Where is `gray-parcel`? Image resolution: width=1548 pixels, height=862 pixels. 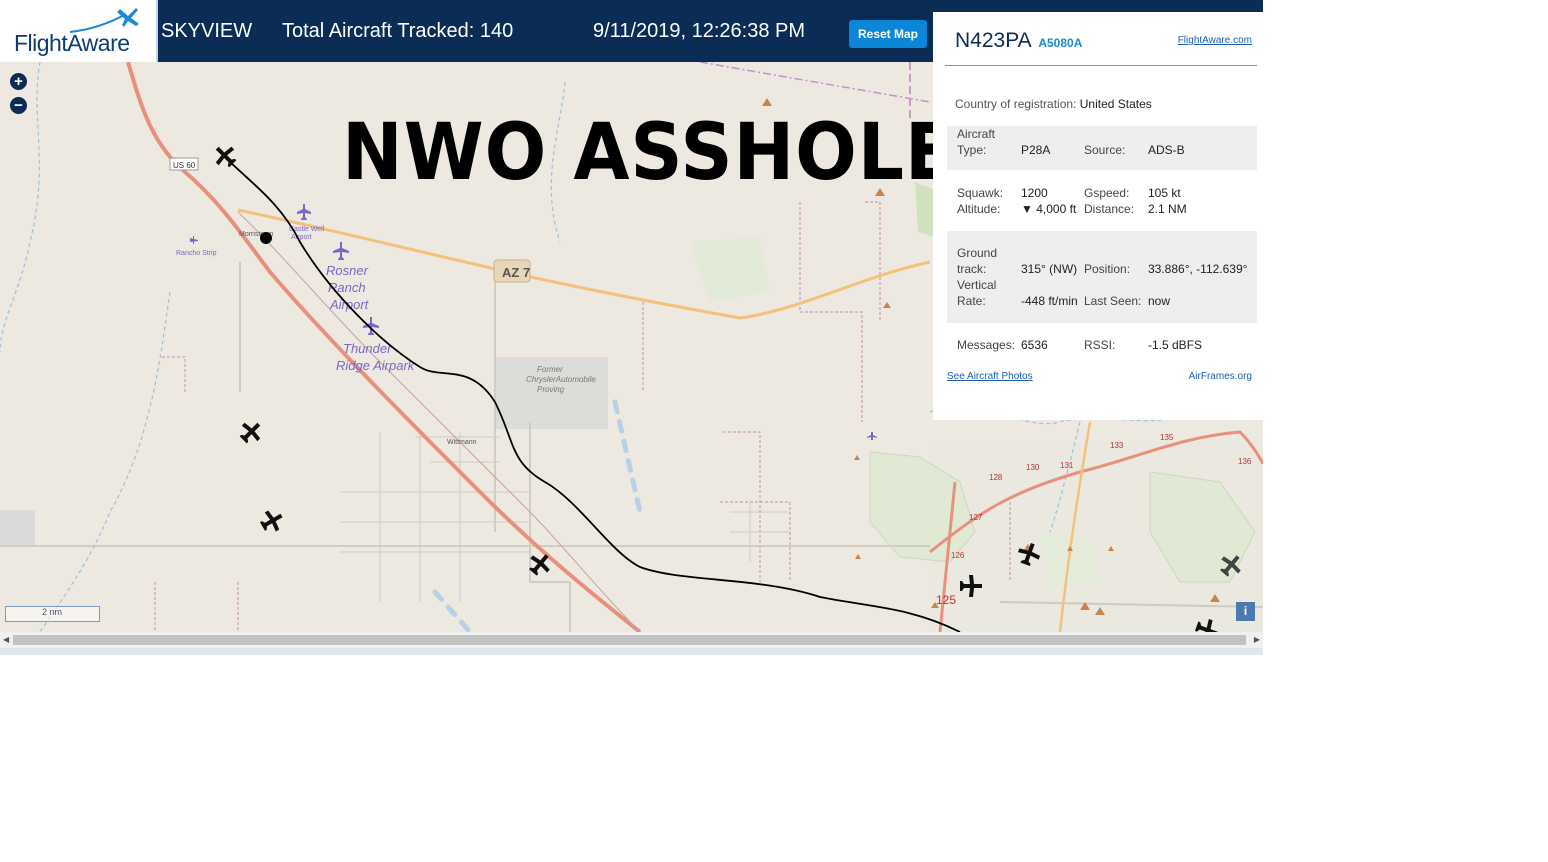 gray-parcel is located at coordinates (17, 527).